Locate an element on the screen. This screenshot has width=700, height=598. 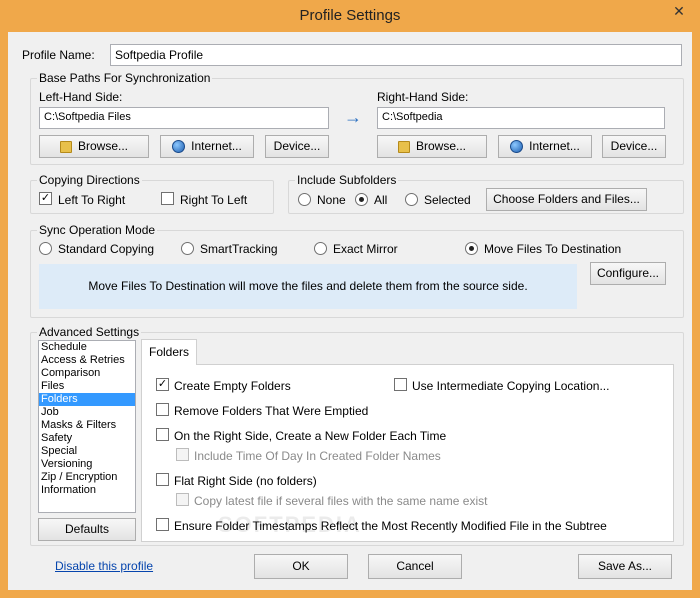
flat-right-side-label: Flat Right Side (no folders) is located at coordinates (245, 481).